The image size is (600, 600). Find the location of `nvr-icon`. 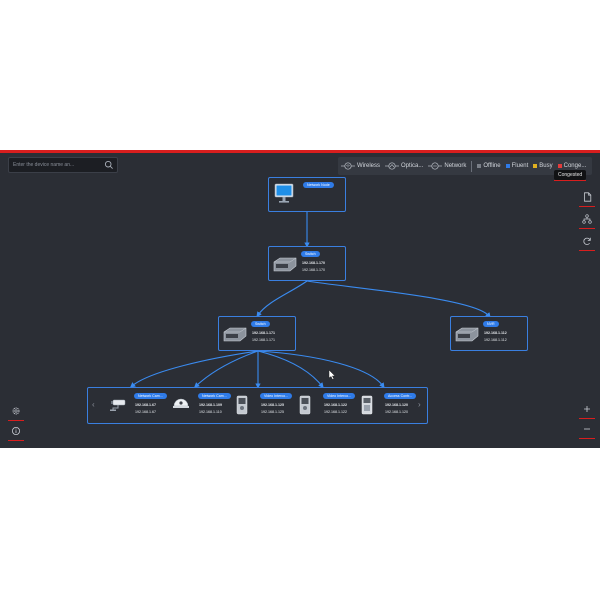

nvr-icon is located at coordinates (467, 334).